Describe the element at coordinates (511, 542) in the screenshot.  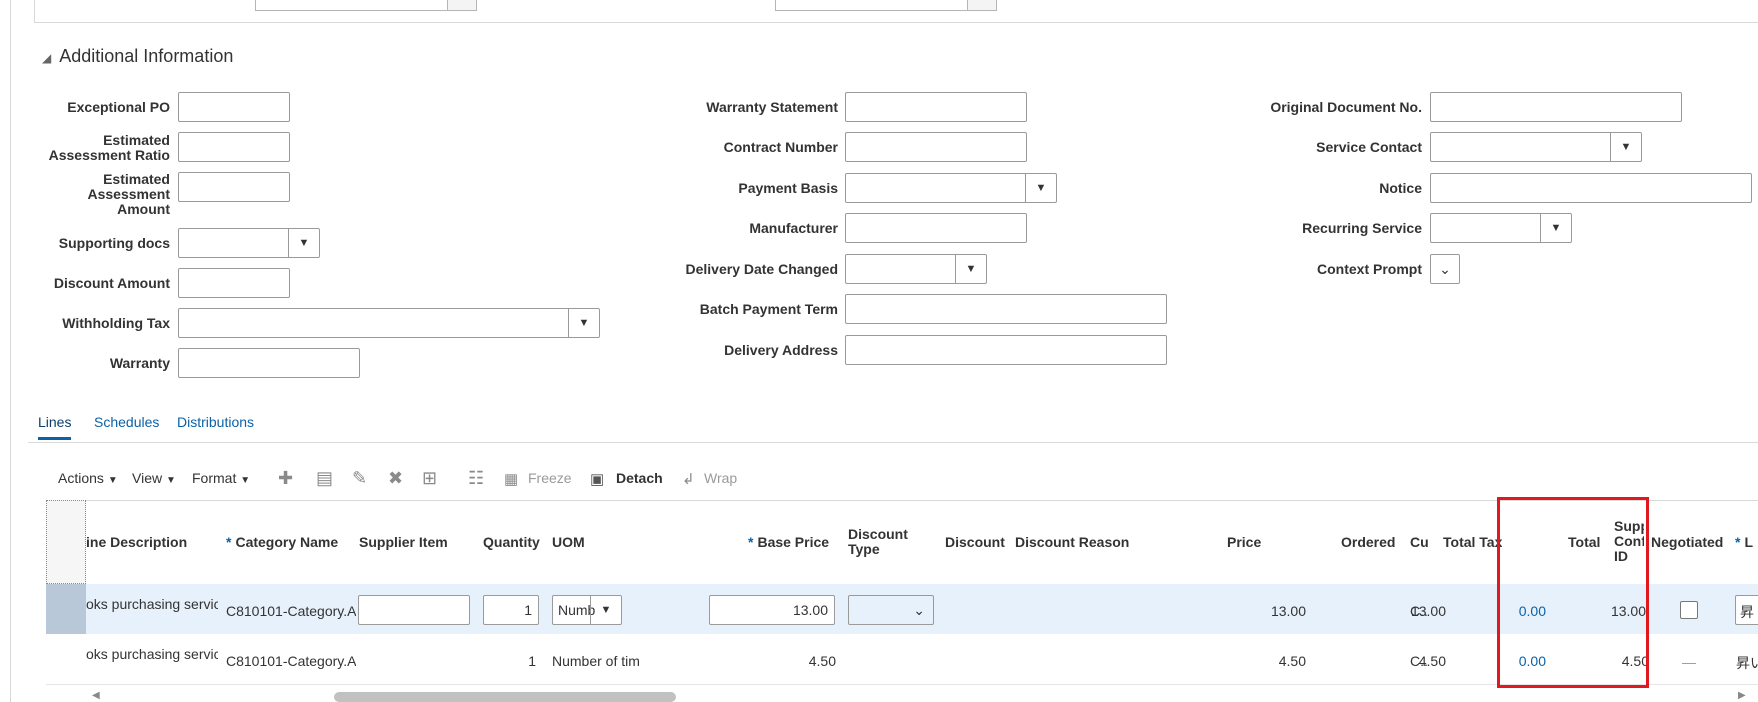
I see `col-quantity: Quantity` at that location.